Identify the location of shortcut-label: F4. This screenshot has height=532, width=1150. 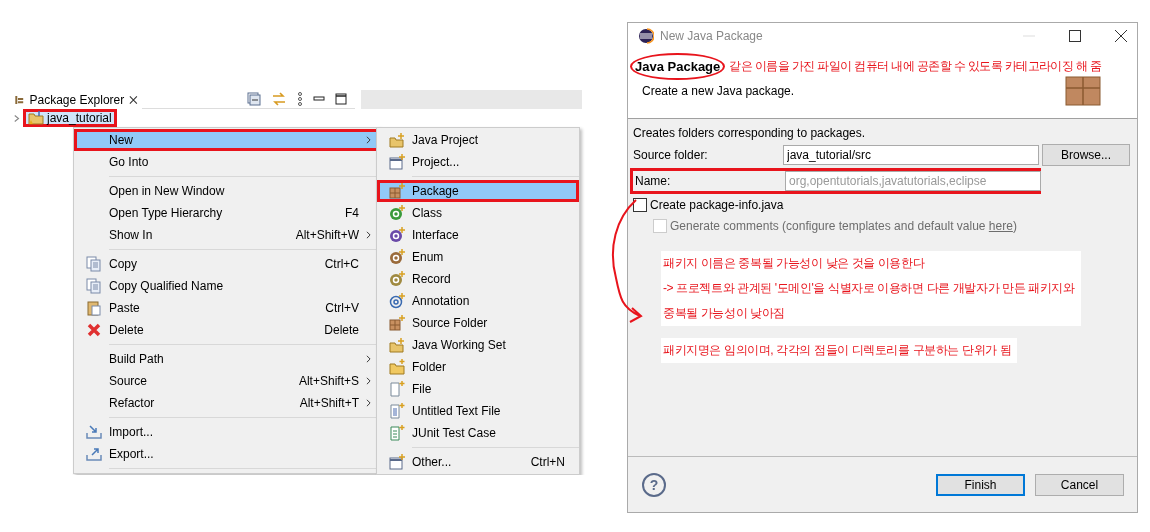
(352, 213).